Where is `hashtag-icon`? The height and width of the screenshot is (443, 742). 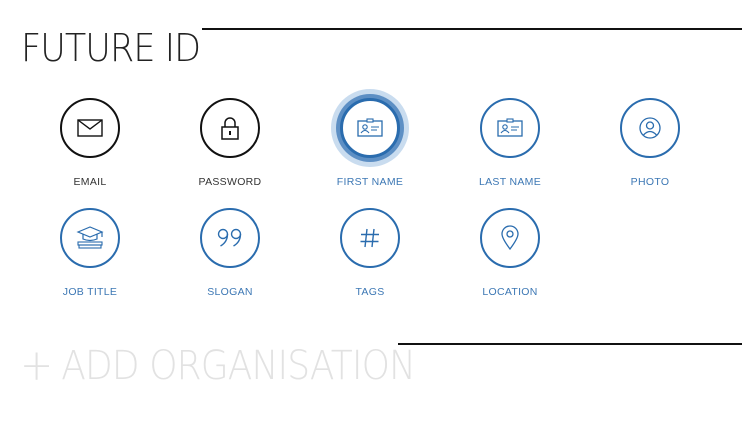 hashtag-icon is located at coordinates (370, 238).